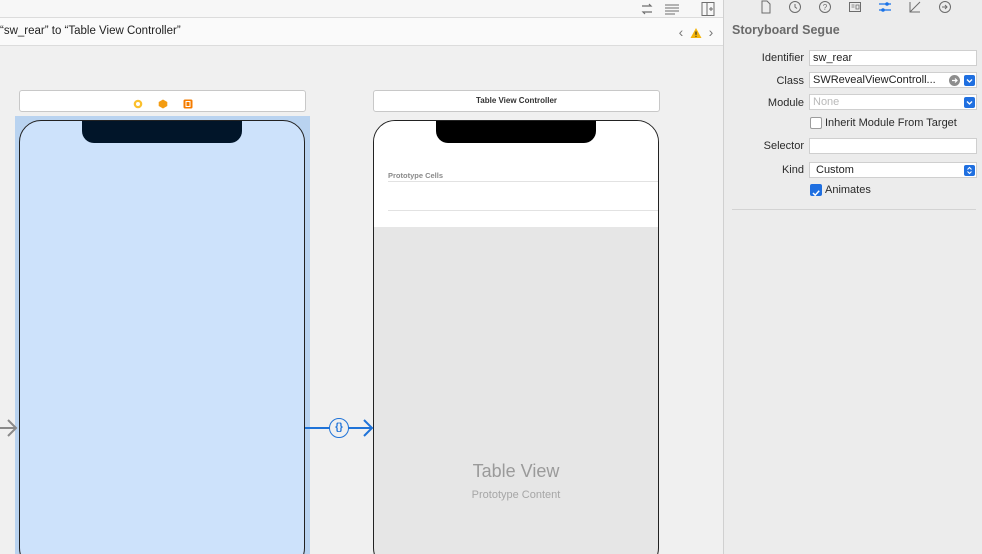 The image size is (982, 554). What do you see at coordinates (835, 170) in the screenshot?
I see `kind-value: Custom` at bounding box center [835, 170].